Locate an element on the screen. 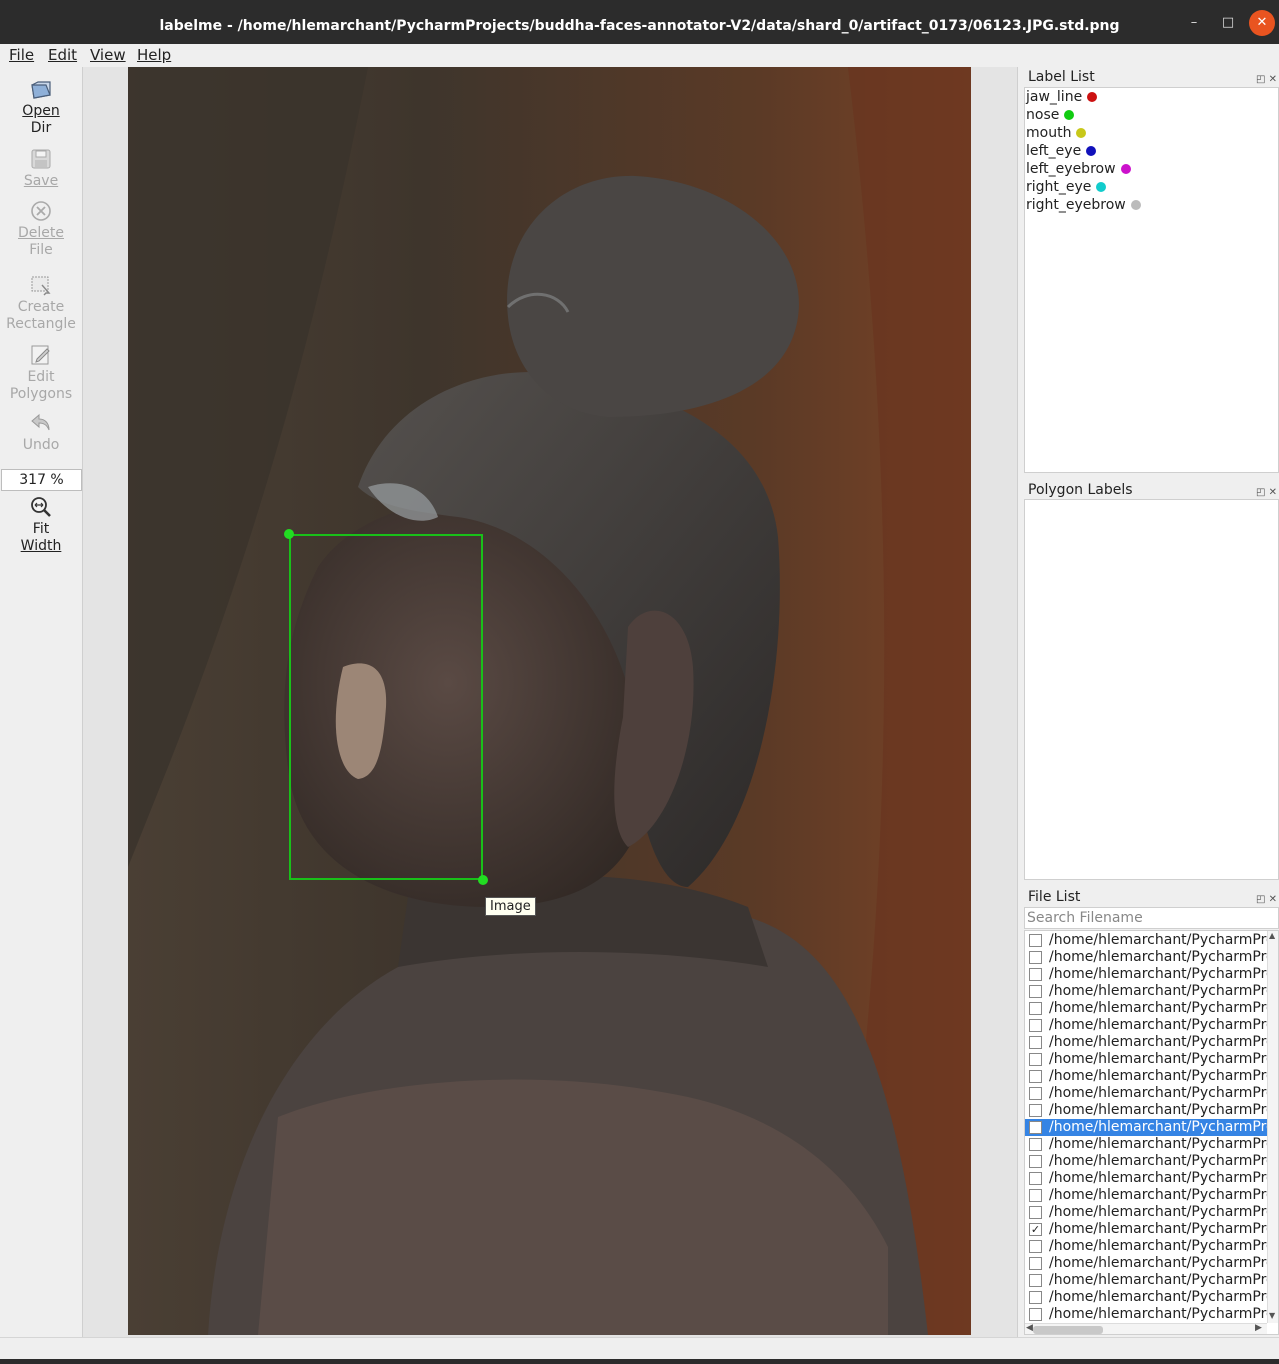 Image resolution: width=1279 pixels, height=1364 pixels. scroll-down-icon: ▼ is located at coordinates (1272, 1315).